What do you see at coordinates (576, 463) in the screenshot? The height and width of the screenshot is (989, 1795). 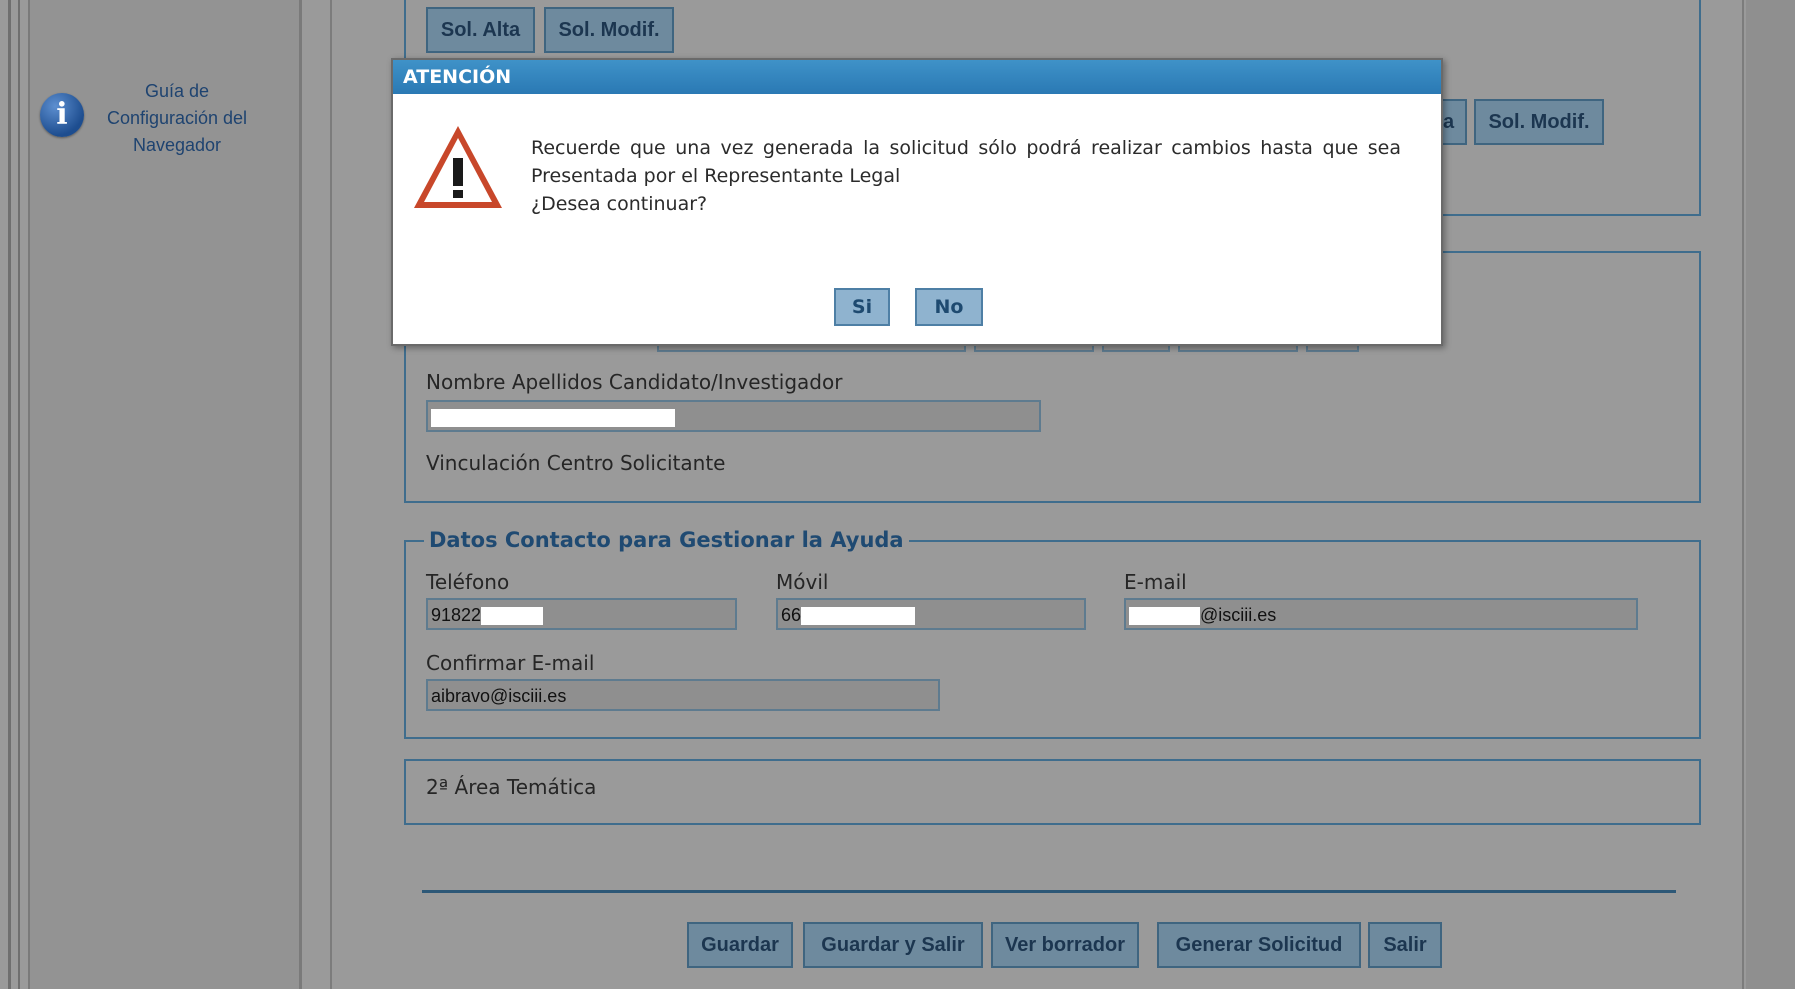 I see `vinculacion-label: Vinculación Centro Solicitante` at bounding box center [576, 463].